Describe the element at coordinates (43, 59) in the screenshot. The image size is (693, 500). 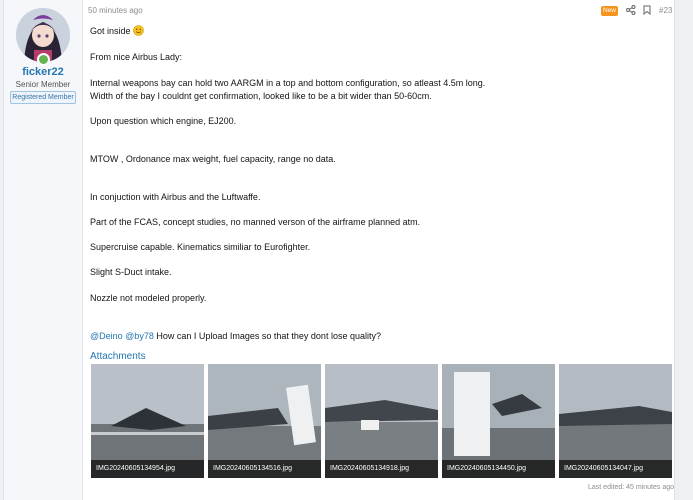
I see `online-indicator-icon` at that location.